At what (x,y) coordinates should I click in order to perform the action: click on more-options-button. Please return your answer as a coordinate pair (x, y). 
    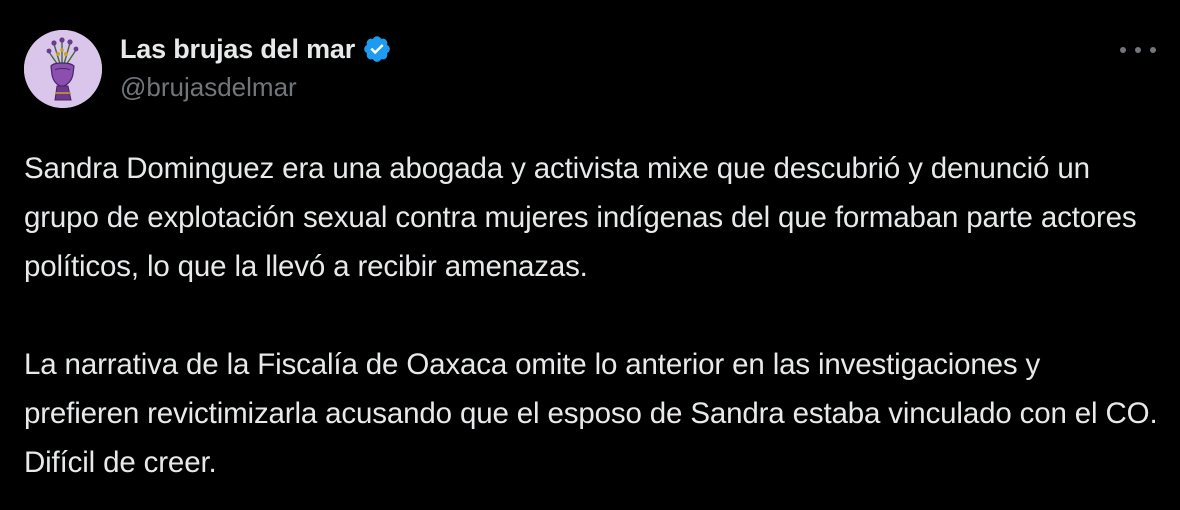
    Looking at the image, I should click on (1138, 50).